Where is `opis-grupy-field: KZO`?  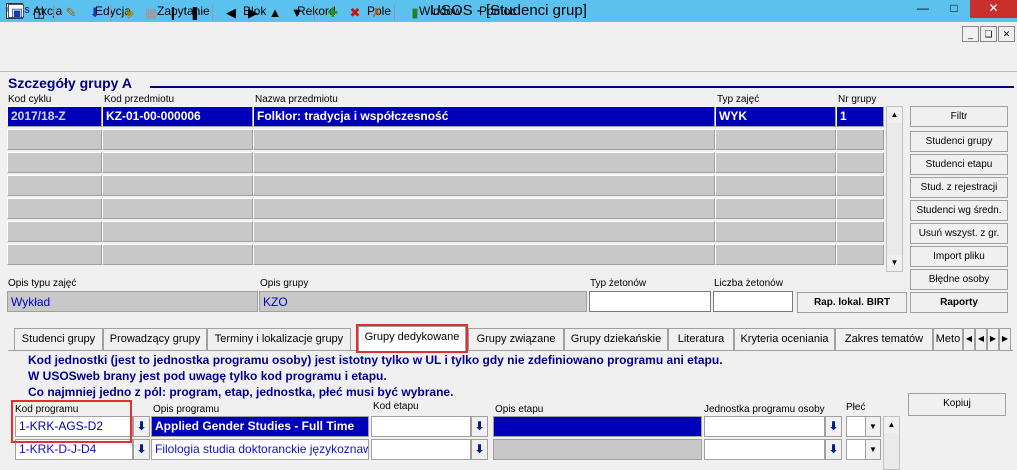
opis-grupy-field: KZO is located at coordinates (423, 301).